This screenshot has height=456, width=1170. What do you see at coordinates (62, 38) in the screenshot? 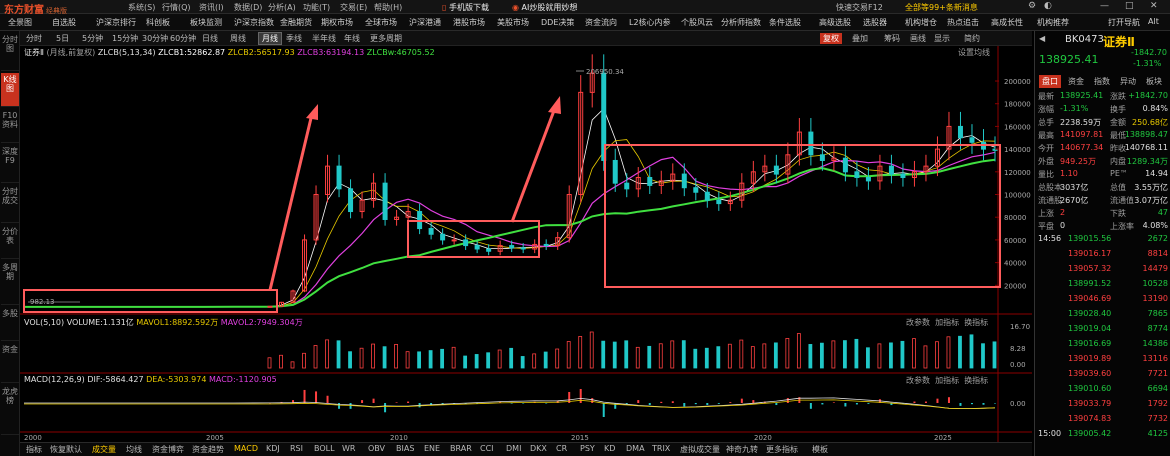
I see `period-tab: 5日` at bounding box center [62, 38].